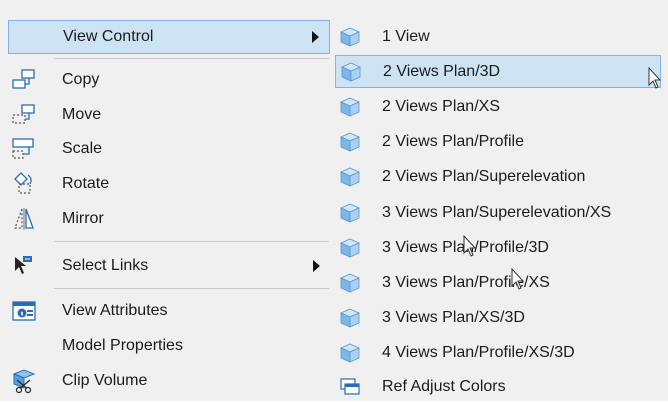  I want to click on menu-item-mirror: Mirror, so click(169, 219).